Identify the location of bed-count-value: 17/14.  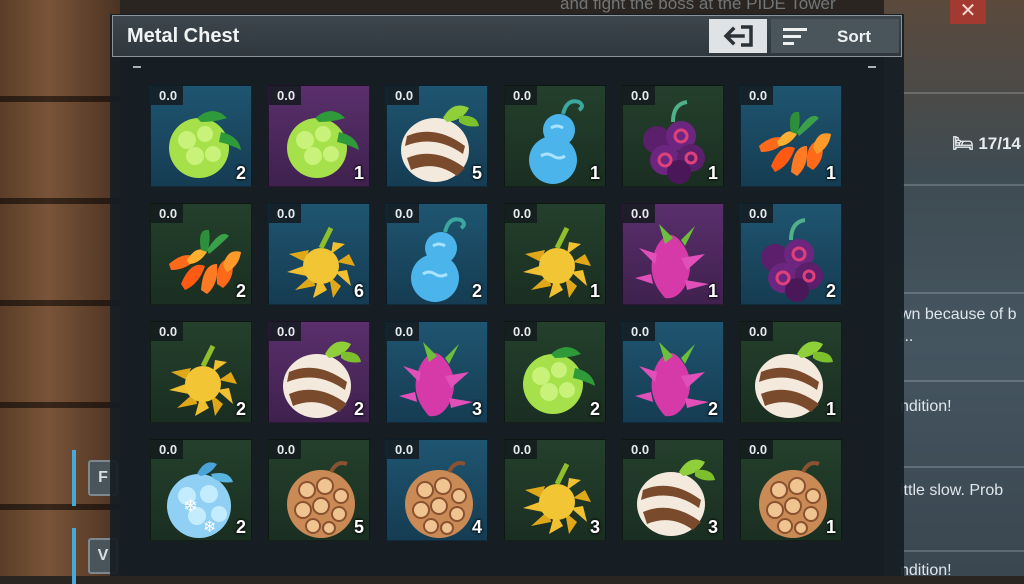
(999, 143).